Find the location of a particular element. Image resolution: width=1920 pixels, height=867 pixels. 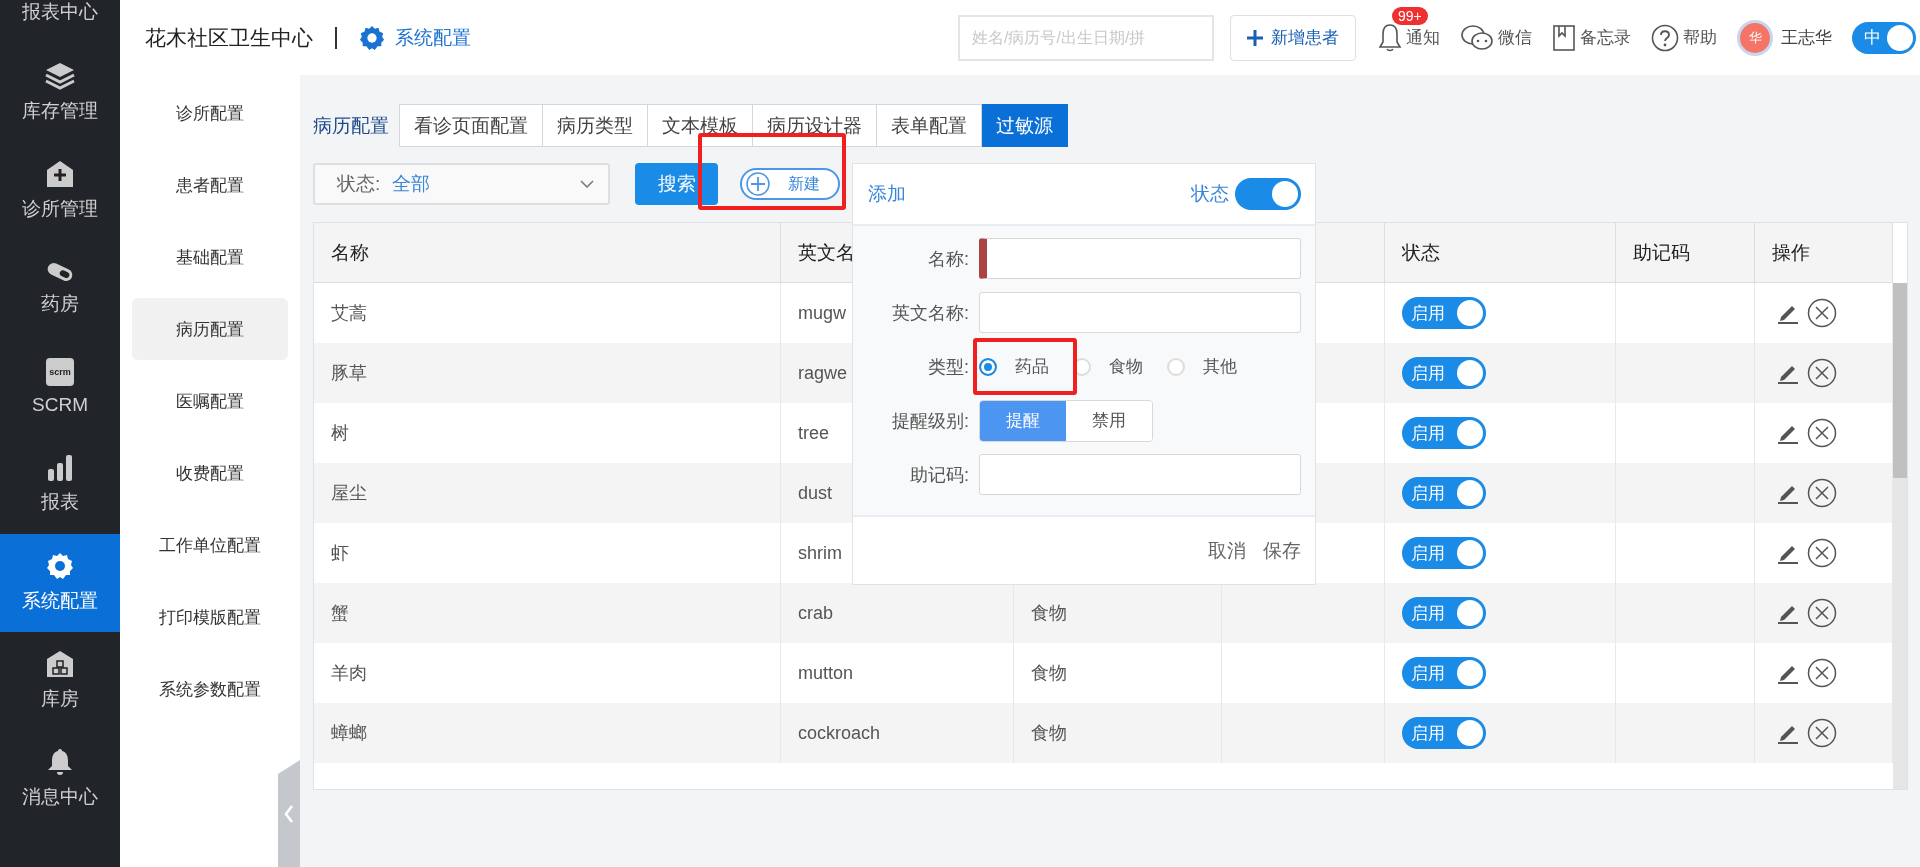

chevron-down-icon is located at coordinates (587, 184).